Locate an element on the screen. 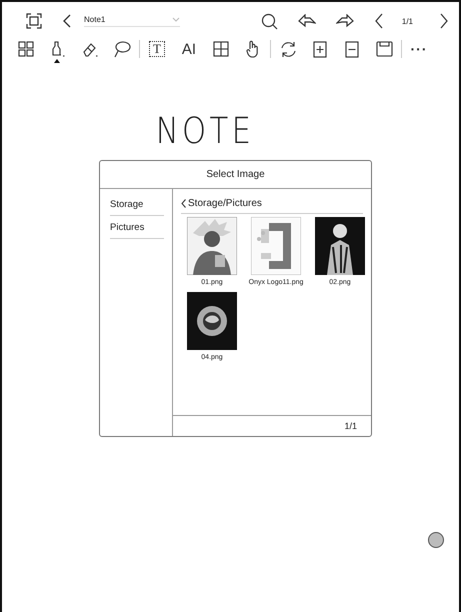 The image size is (461, 612). fullscreen-icon is located at coordinates (34, 21).